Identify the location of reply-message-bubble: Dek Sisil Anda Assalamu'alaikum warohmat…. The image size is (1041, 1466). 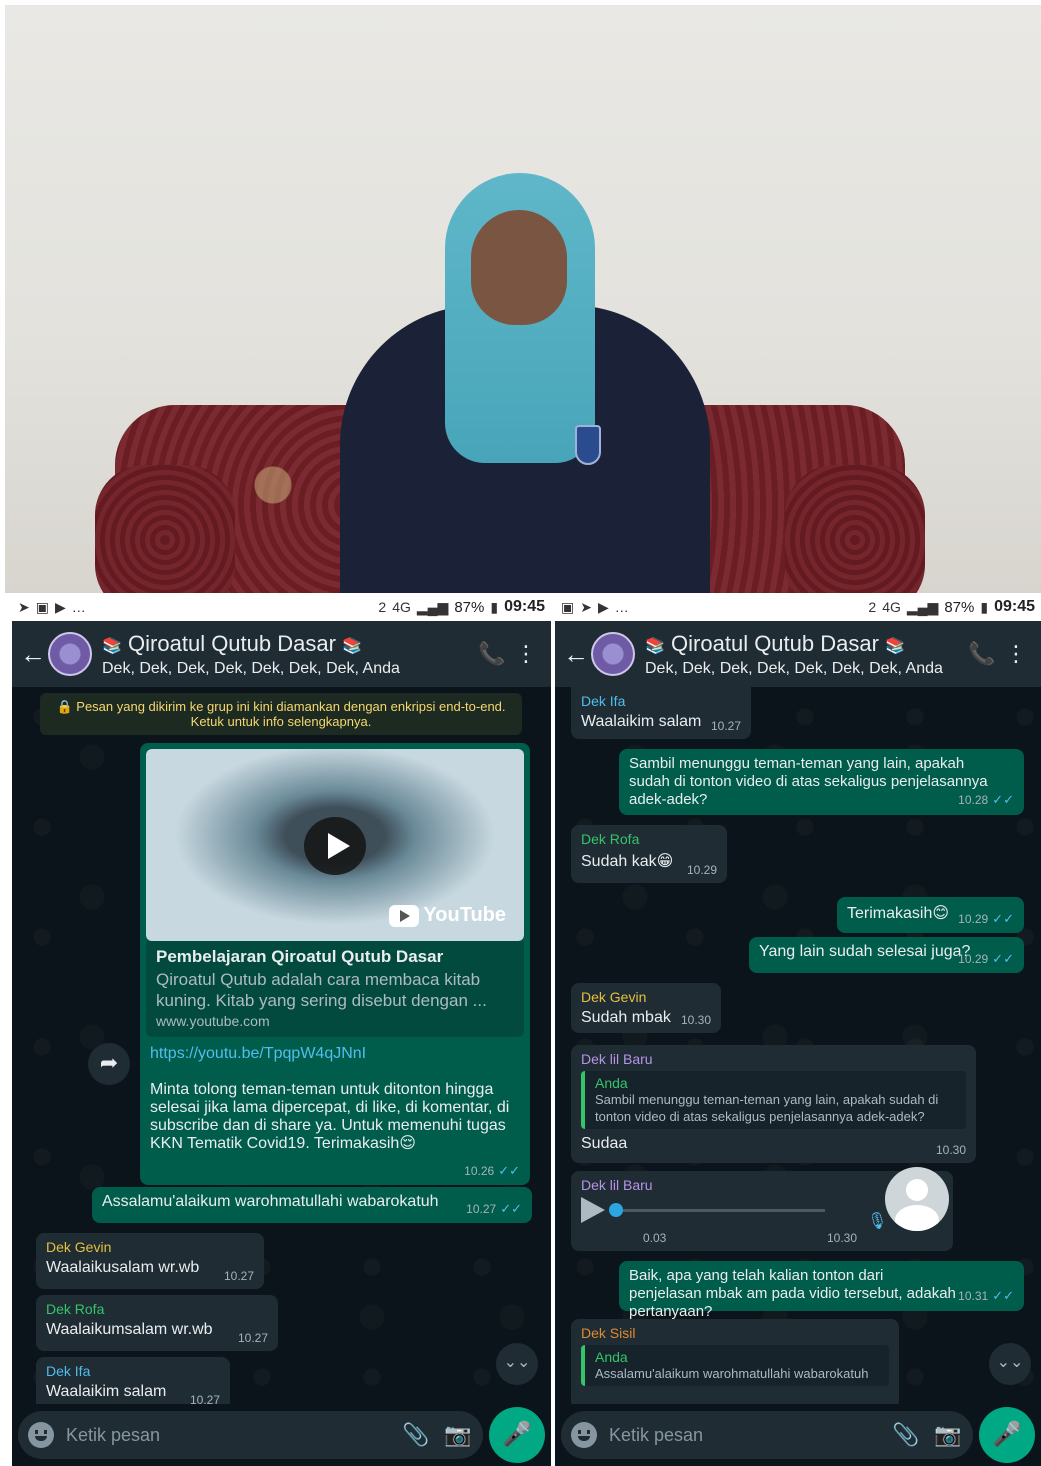
(735, 1361).